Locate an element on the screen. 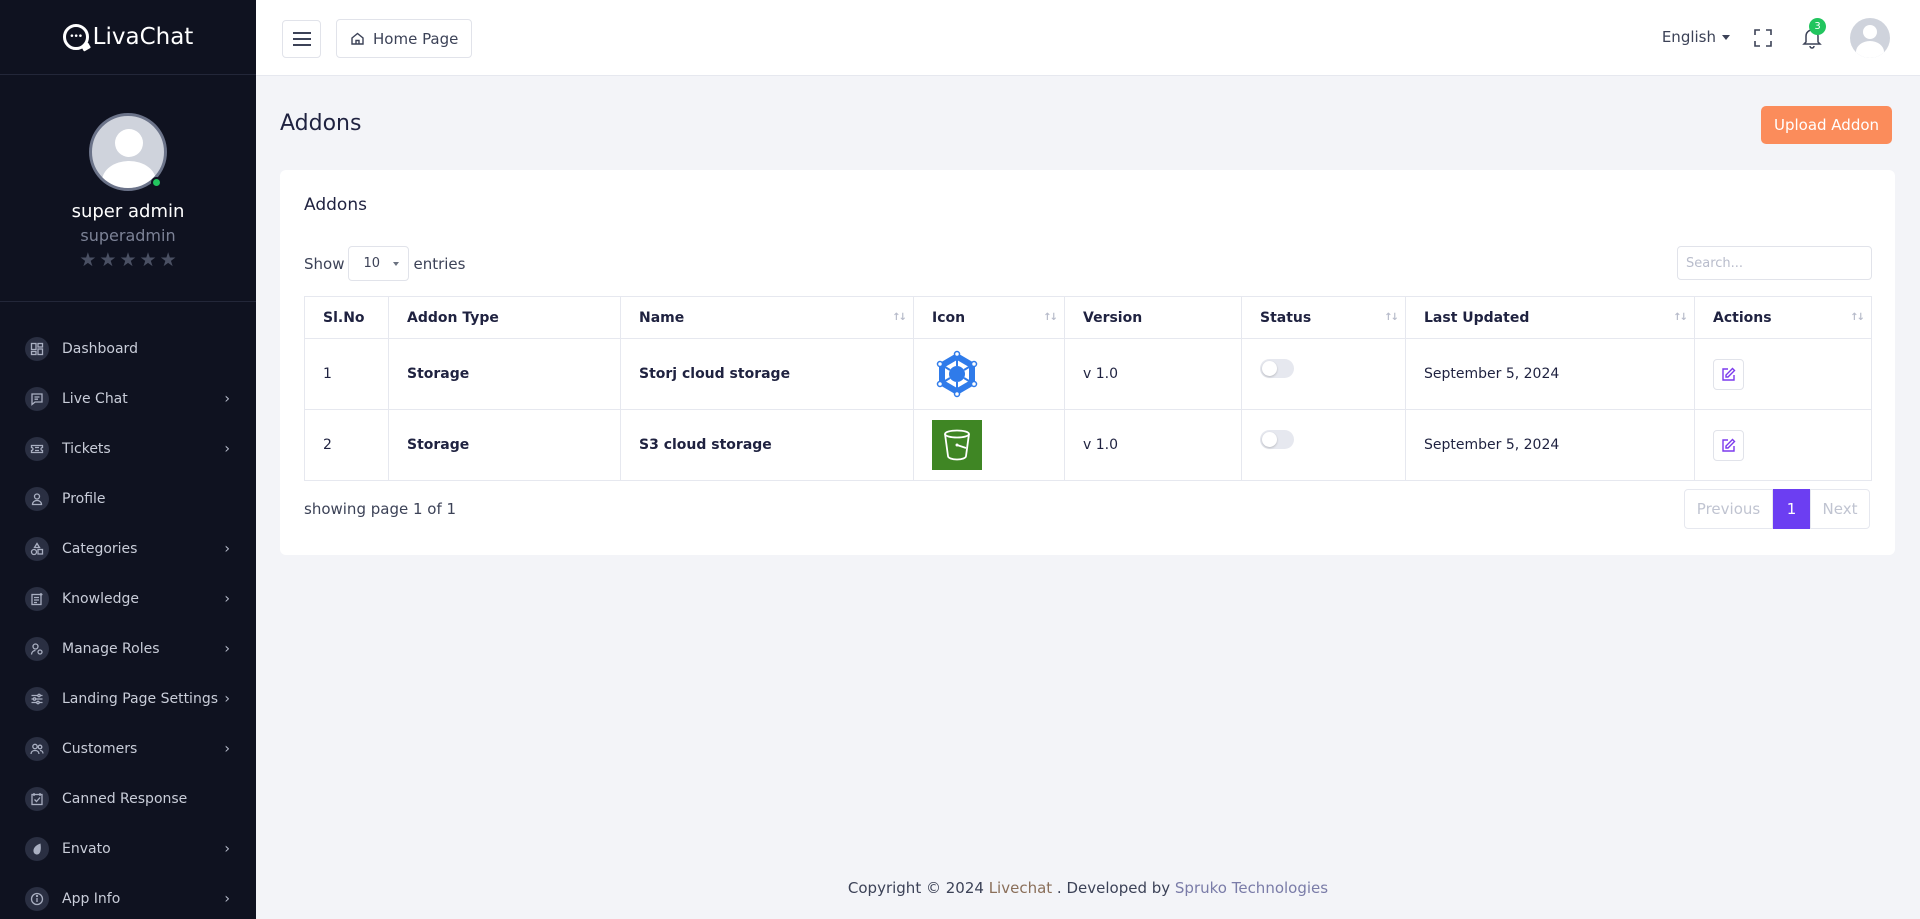 This screenshot has width=1920, height=919. column-header-sl-no: Sl.No is located at coordinates (346, 317).